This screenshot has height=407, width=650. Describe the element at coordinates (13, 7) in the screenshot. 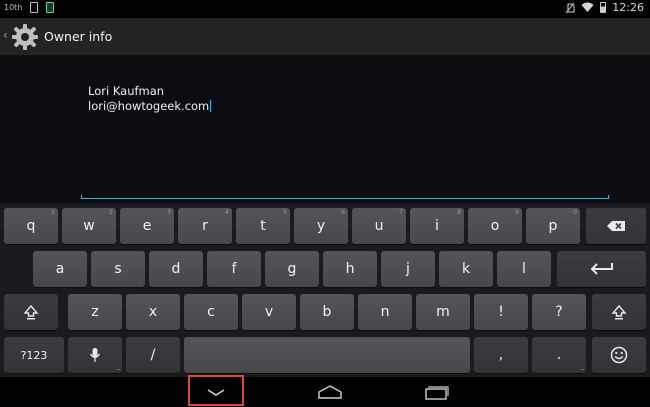

I see `status-date: 10th` at that location.